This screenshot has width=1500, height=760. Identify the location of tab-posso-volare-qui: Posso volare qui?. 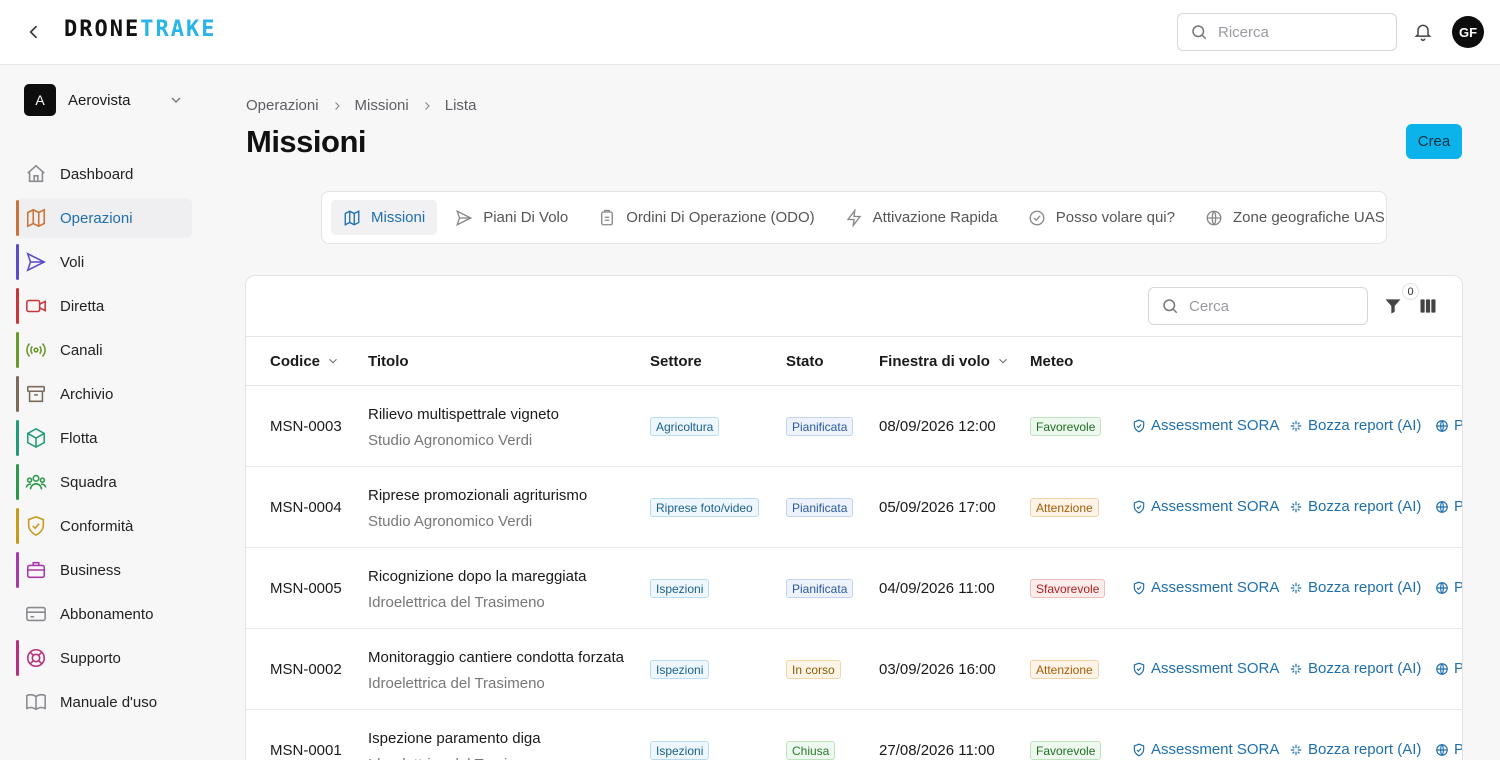
(1101, 217).